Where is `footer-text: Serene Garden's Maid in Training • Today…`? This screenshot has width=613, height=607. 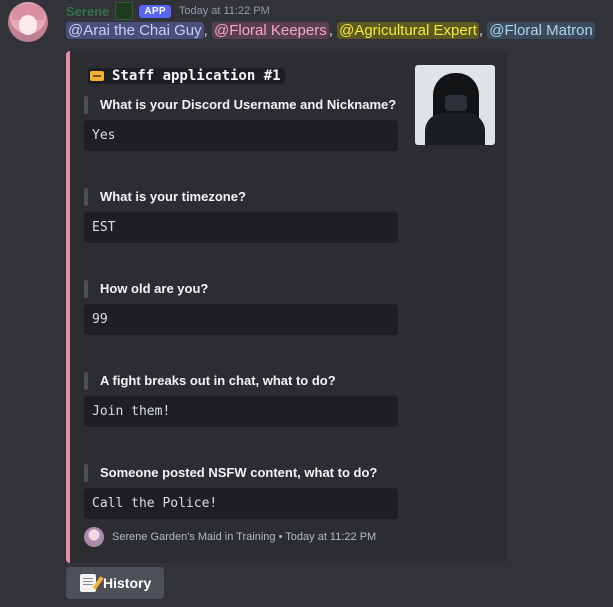
footer-text: Serene Garden's Maid in Training • Today… is located at coordinates (244, 537).